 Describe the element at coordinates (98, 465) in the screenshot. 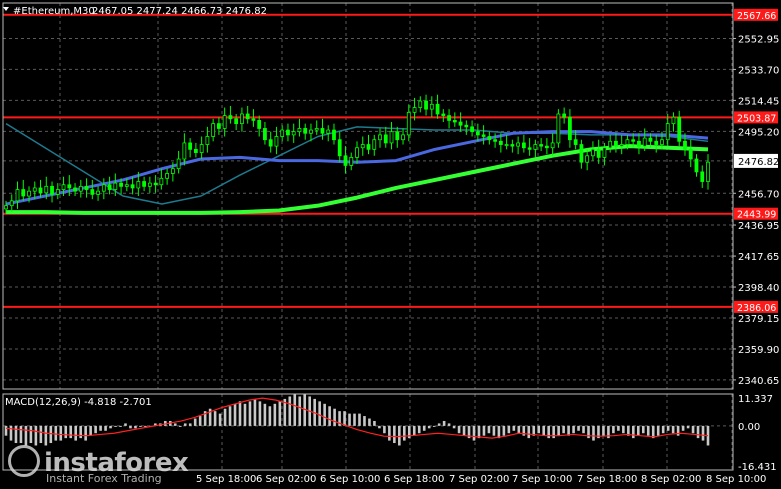

I see `instaforex-logo: instaforex Instant Forex Trading` at that location.